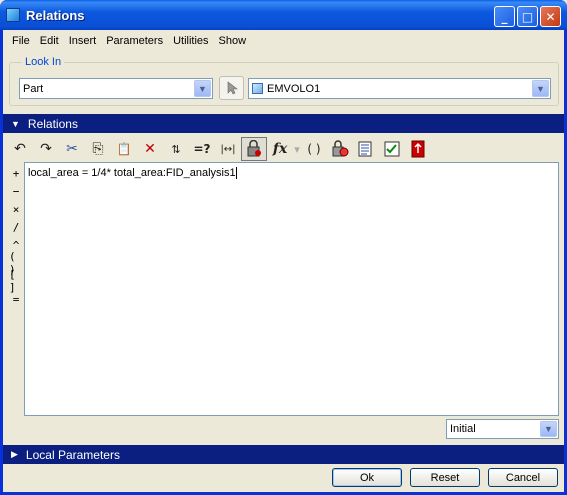 This screenshot has width=567, height=495. What do you see at coordinates (236, 173) in the screenshot?
I see `text-caret` at bounding box center [236, 173].